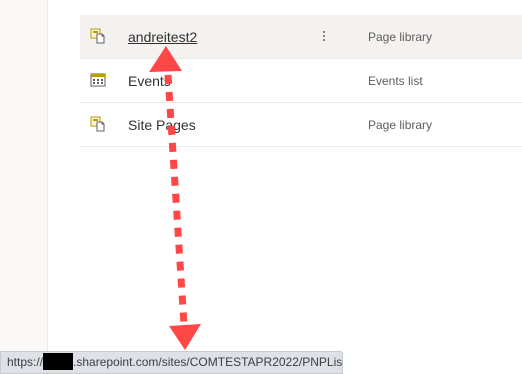 Image resolution: width=522 pixels, height=374 pixels. I want to click on redaction-block, so click(58, 362).